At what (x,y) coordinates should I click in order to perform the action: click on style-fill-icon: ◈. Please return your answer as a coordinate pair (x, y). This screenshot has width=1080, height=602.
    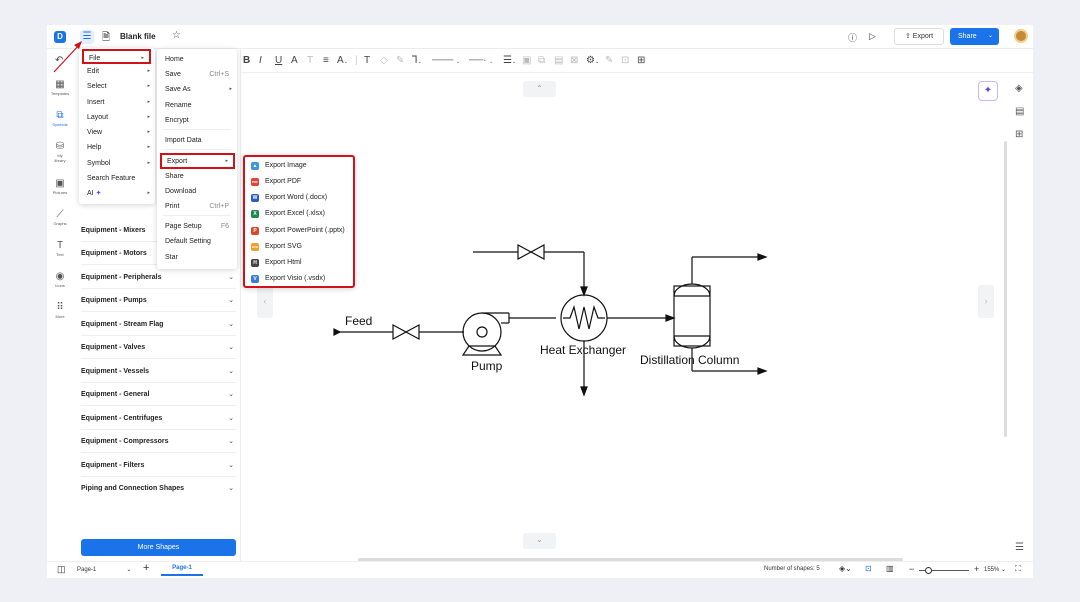
    Looking at the image, I should click on (1019, 88).